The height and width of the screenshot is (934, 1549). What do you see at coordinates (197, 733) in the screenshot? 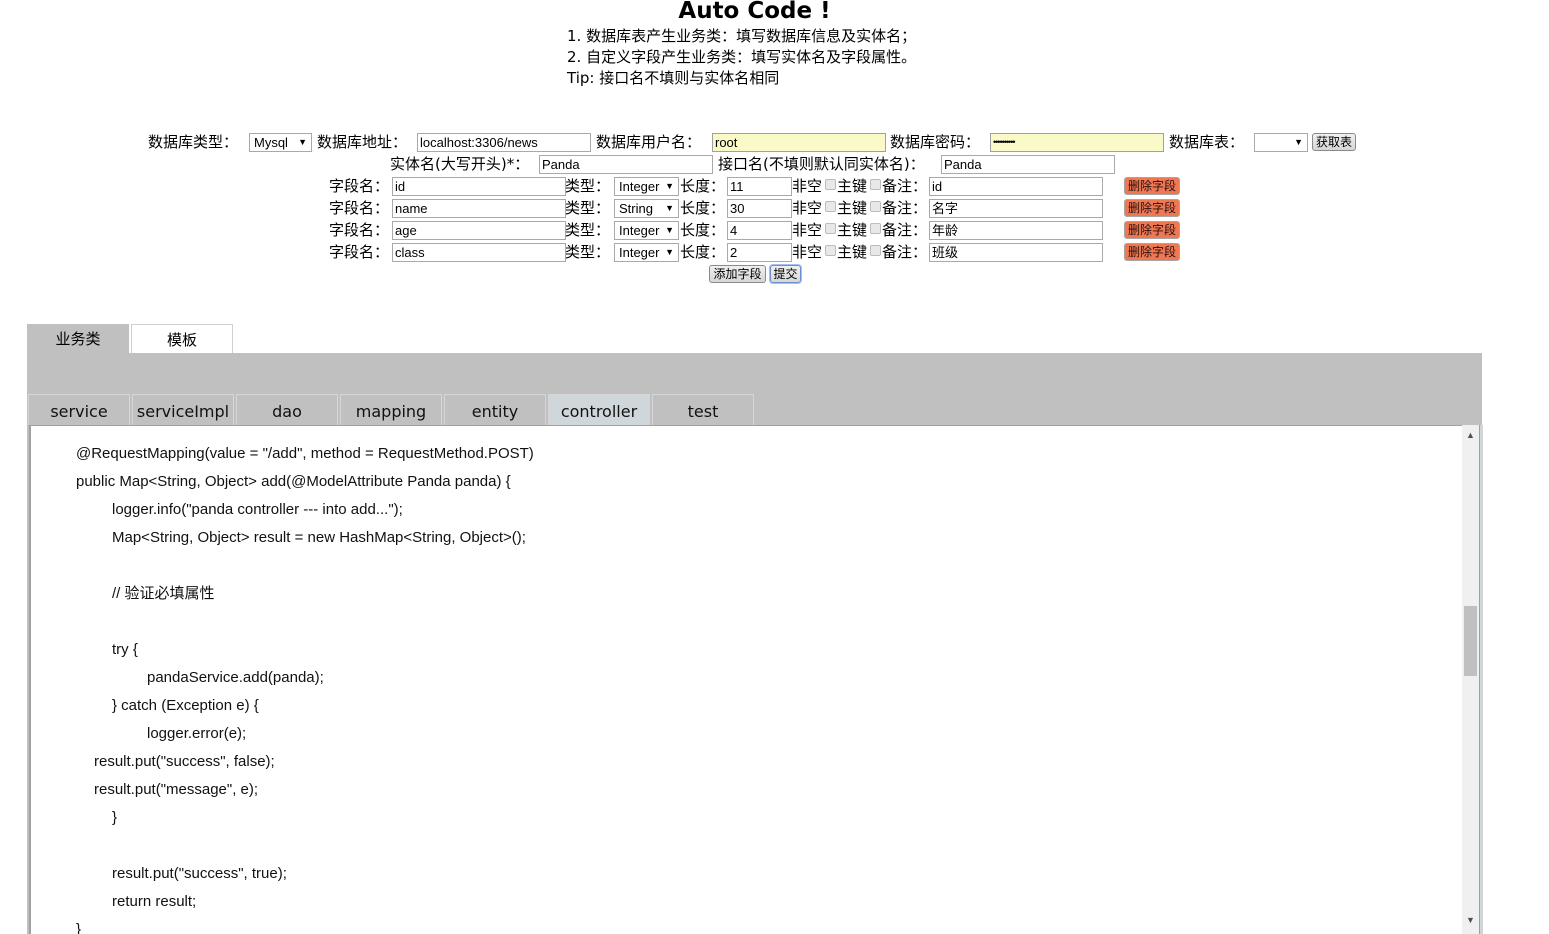
I see `code-line: logger.error(e);` at bounding box center [197, 733].